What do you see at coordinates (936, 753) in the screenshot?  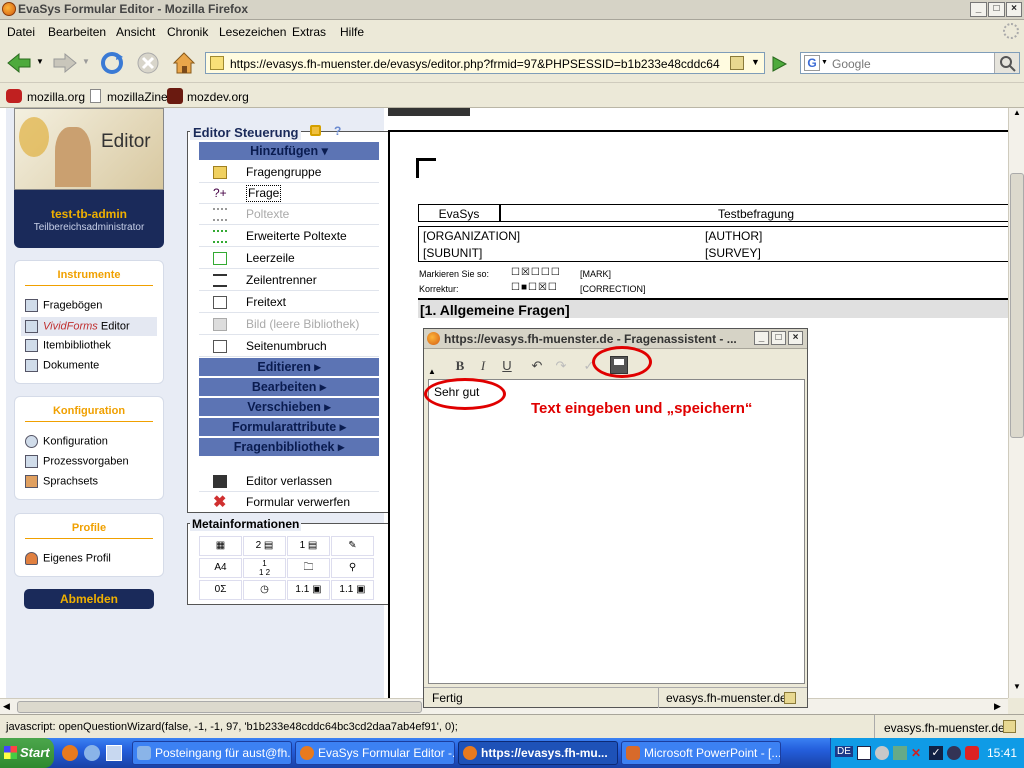 I see `tray-check-icon: ✓` at bounding box center [936, 753].